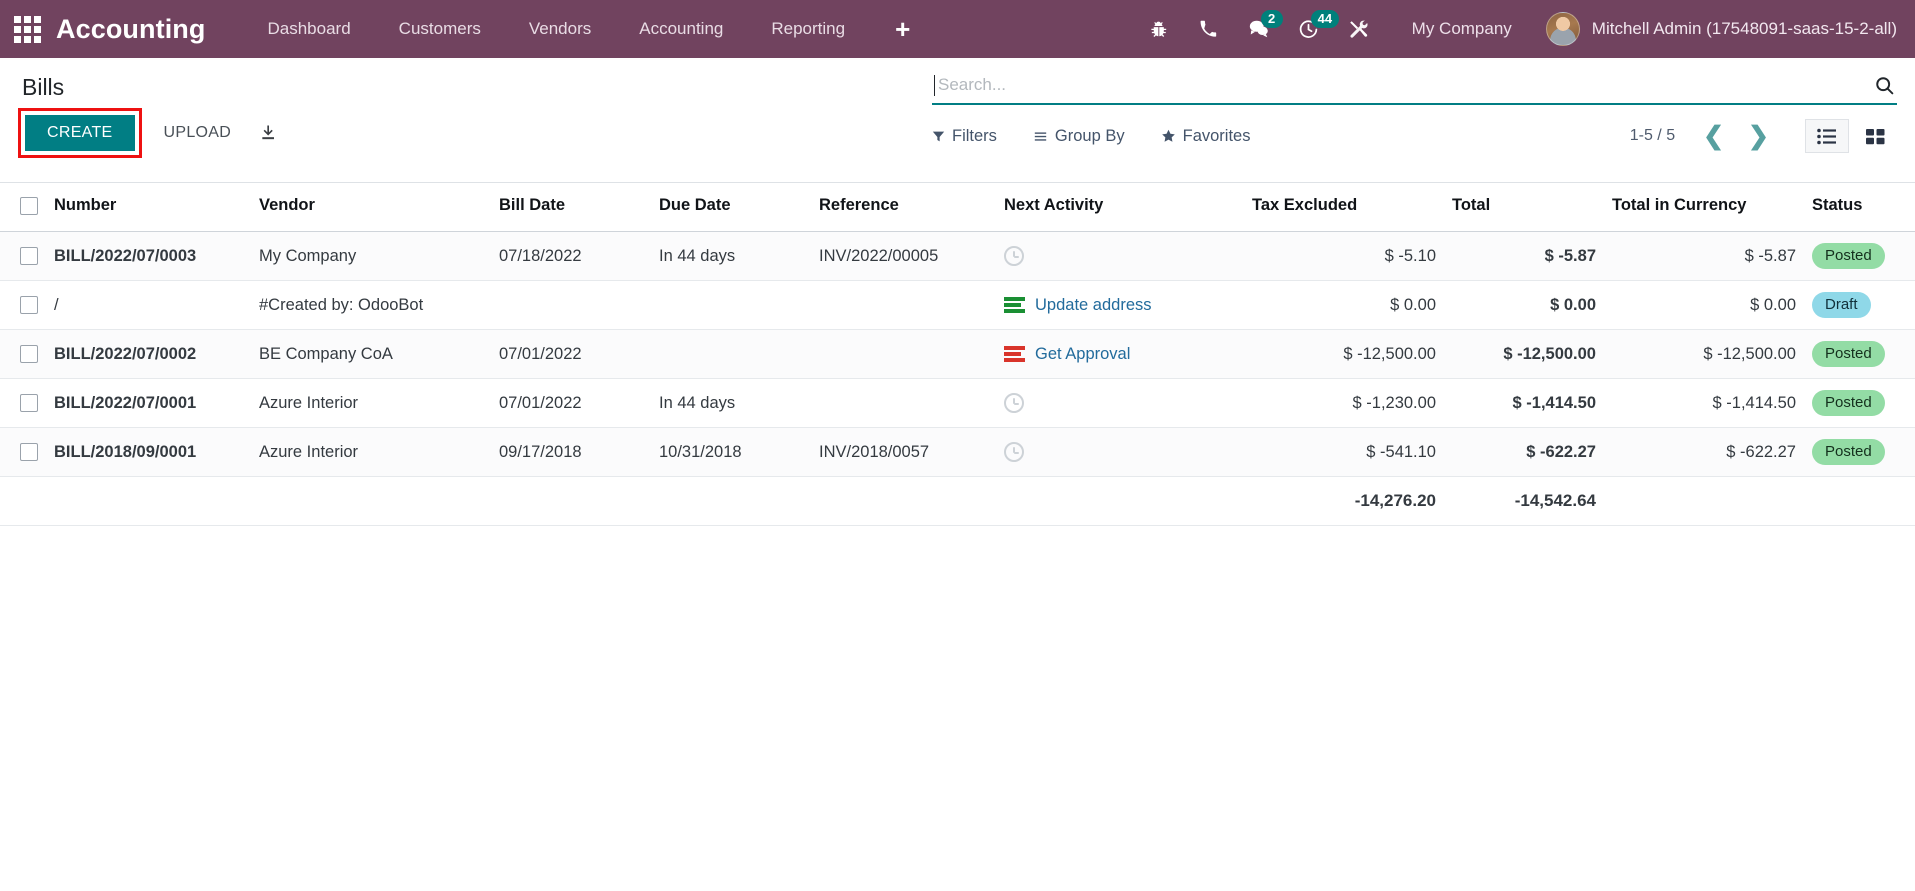 This screenshot has height=891, width=1915. I want to click on activity-label: Get Approval, so click(1083, 353).